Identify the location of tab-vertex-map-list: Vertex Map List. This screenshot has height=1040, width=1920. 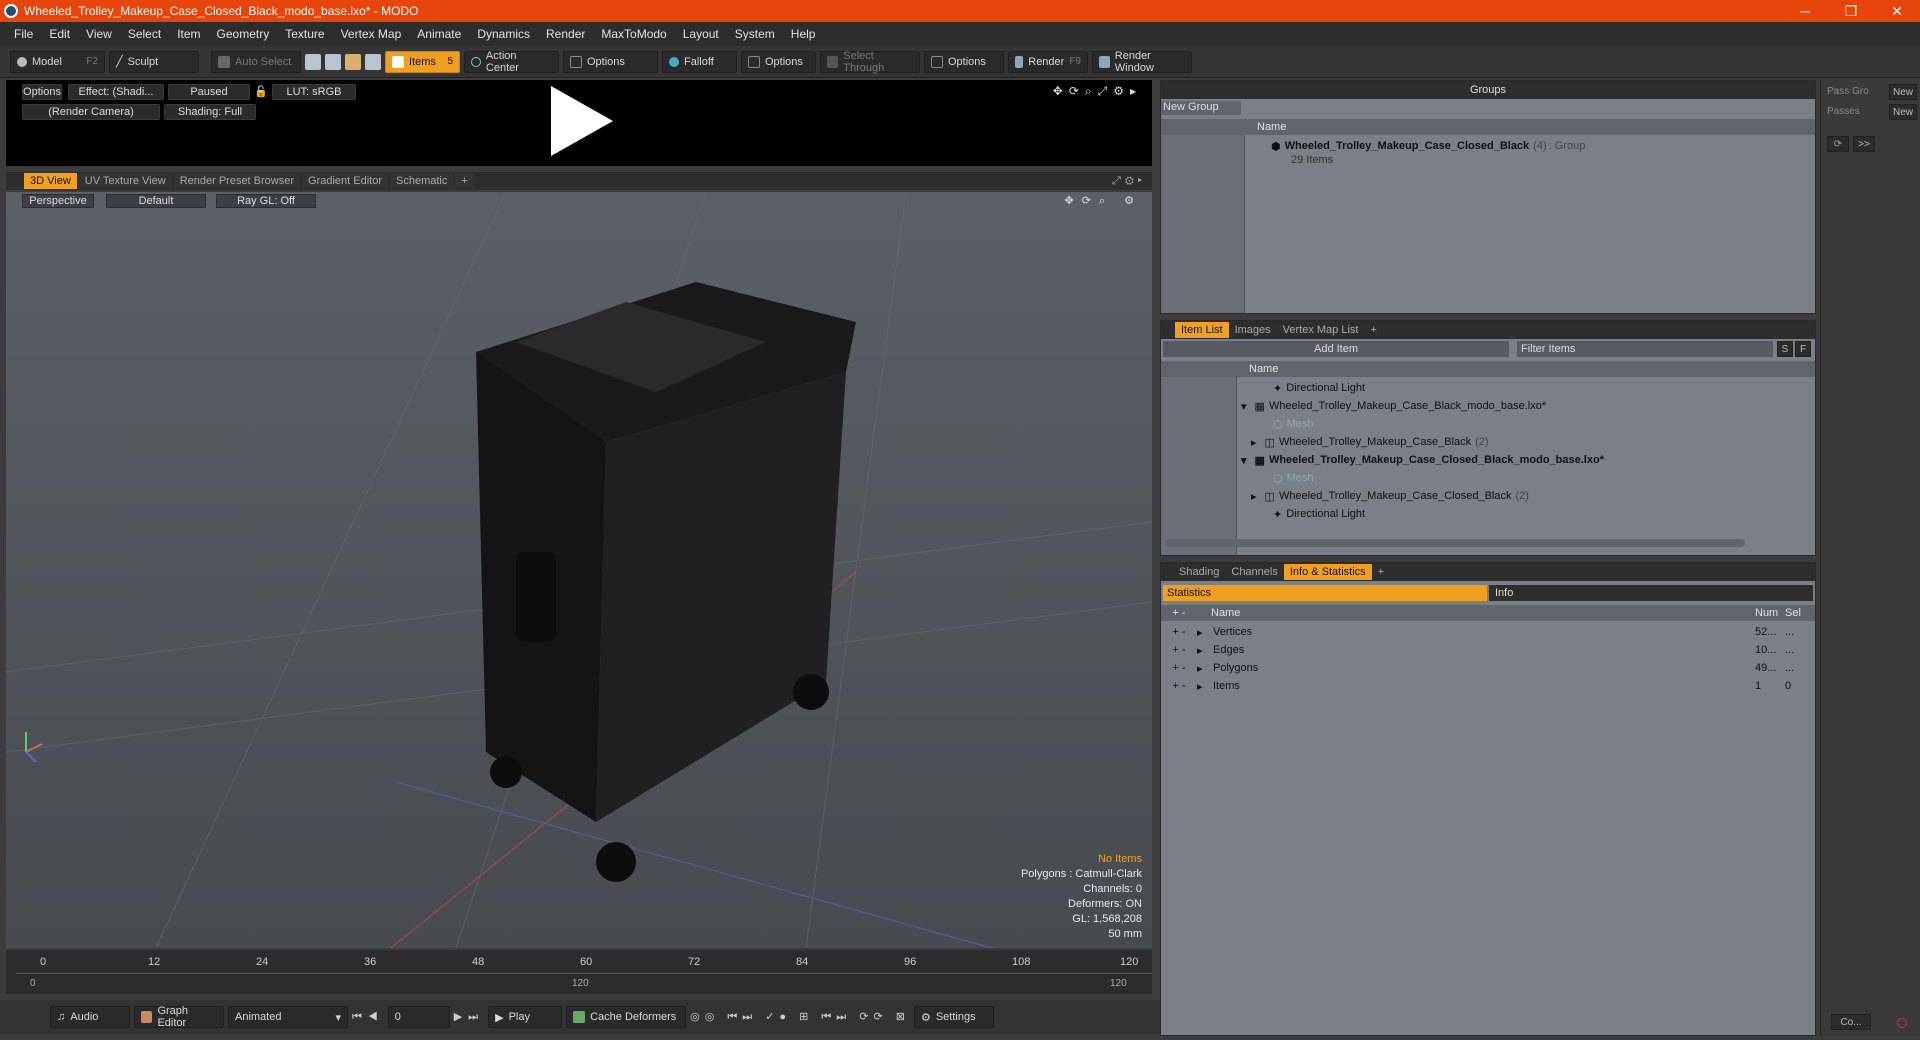
(1321, 330).